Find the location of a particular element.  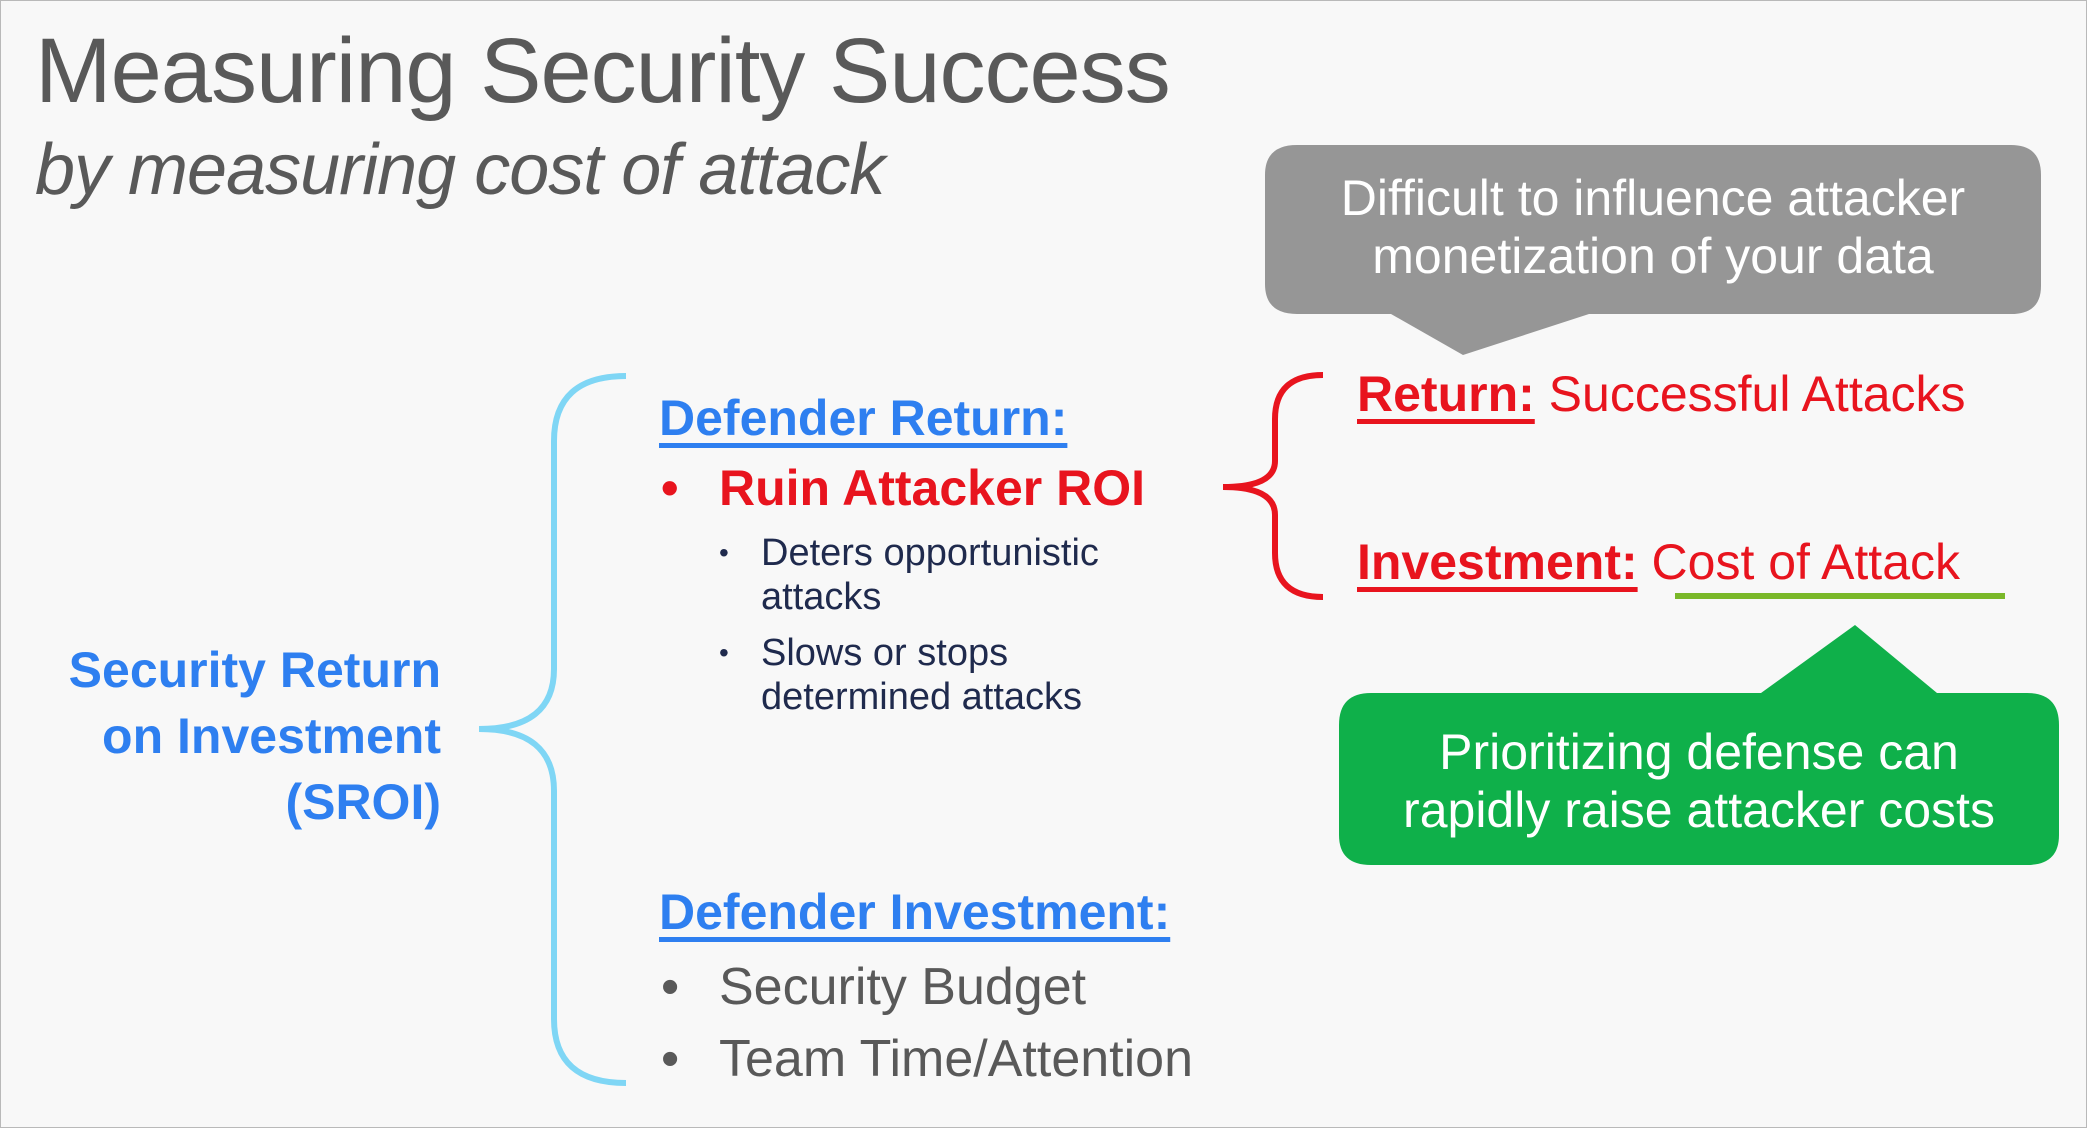

subbullet-line: determined attacks is located at coordinates (922, 697).